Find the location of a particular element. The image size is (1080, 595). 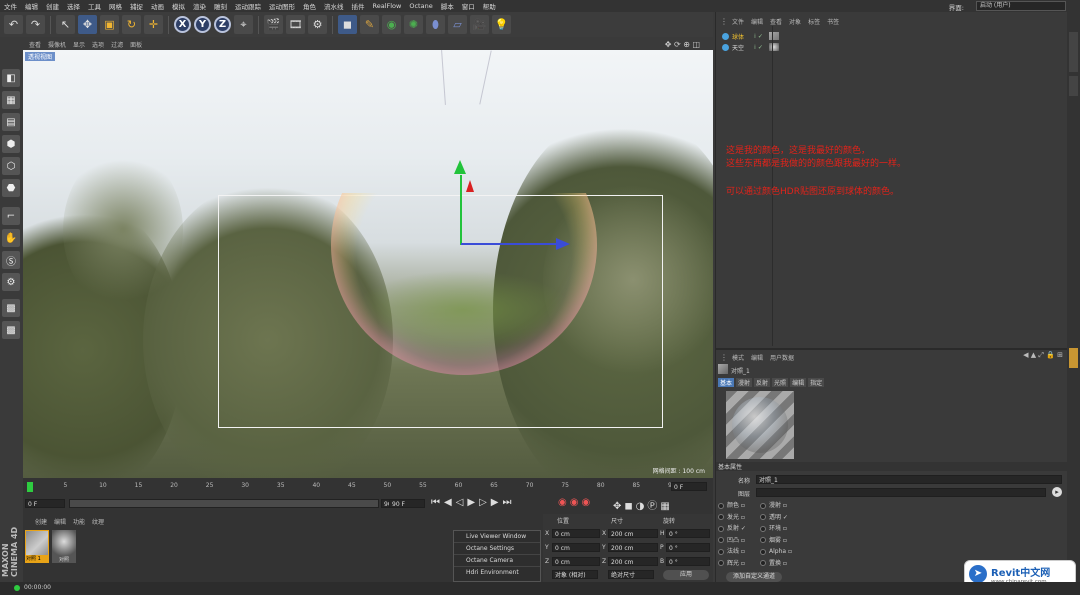

menu-snap: 捕捉 is located at coordinates (136, 6).